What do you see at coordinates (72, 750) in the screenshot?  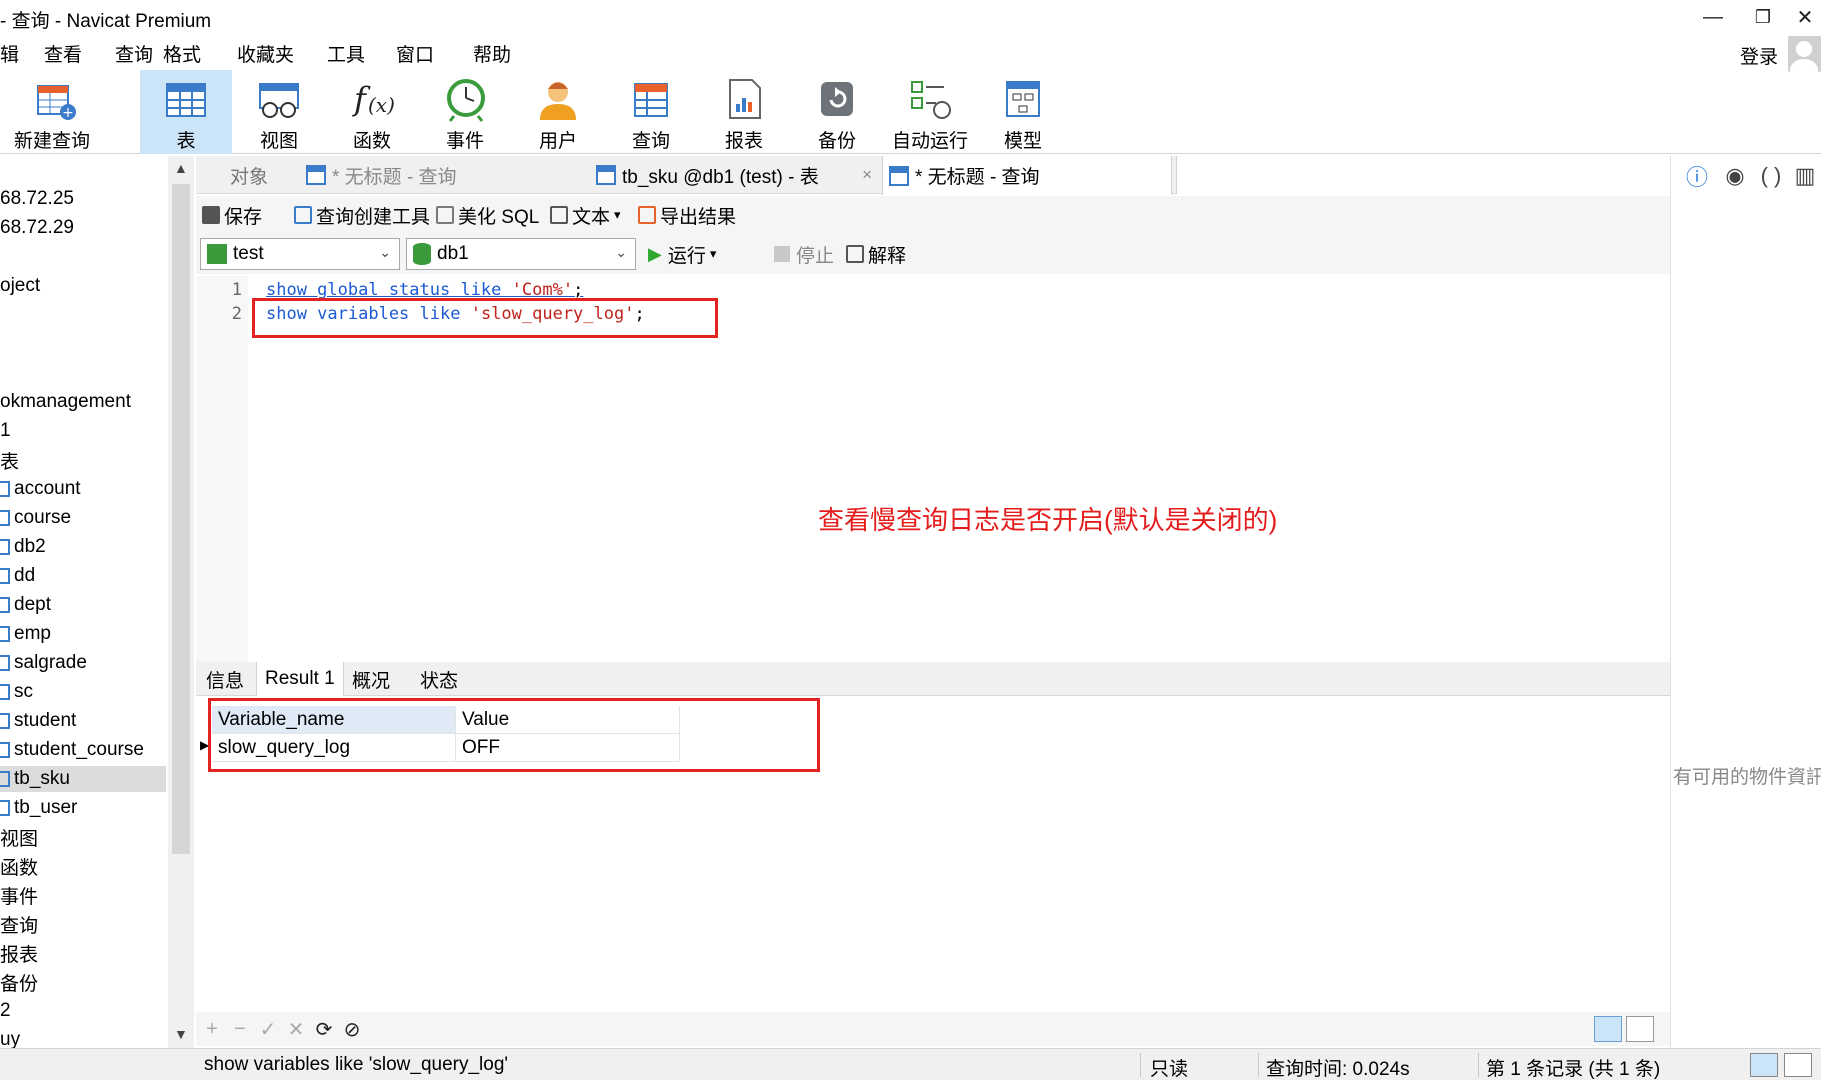 I see `tree-item-table: student_course` at bounding box center [72, 750].